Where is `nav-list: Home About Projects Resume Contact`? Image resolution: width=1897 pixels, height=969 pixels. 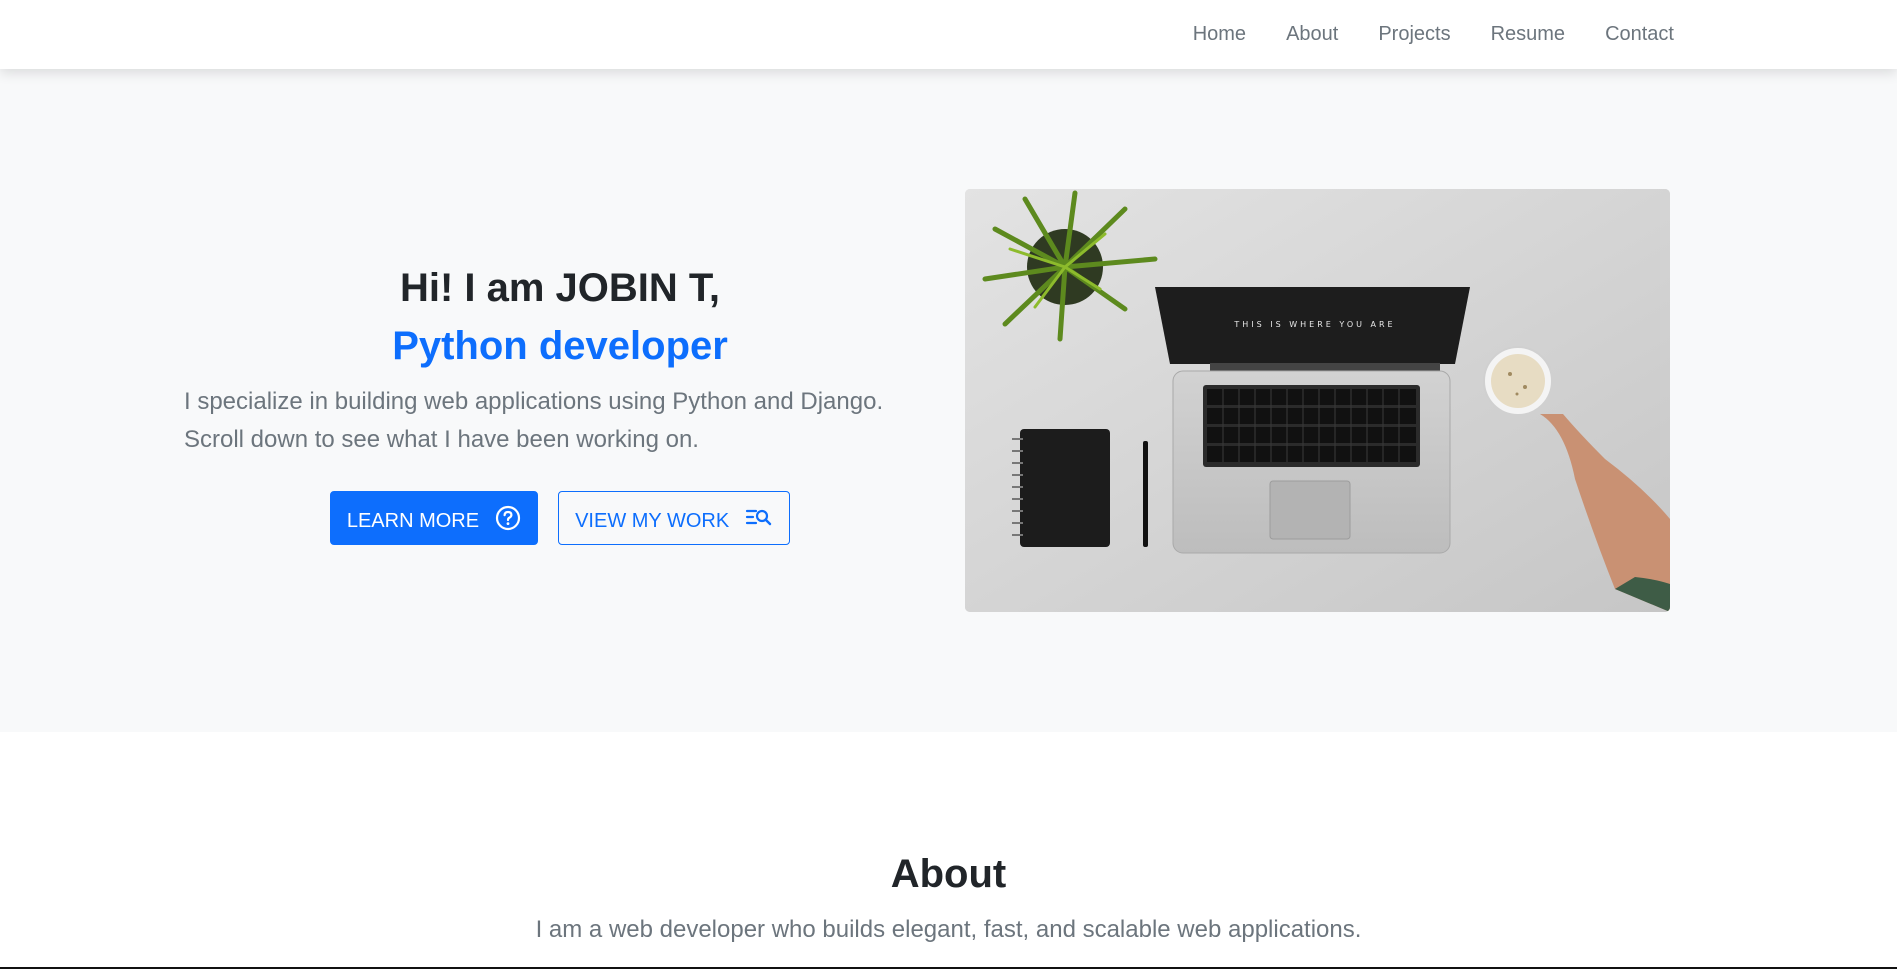
nav-list: Home About Projects Resume Contact is located at coordinates (1433, 34).